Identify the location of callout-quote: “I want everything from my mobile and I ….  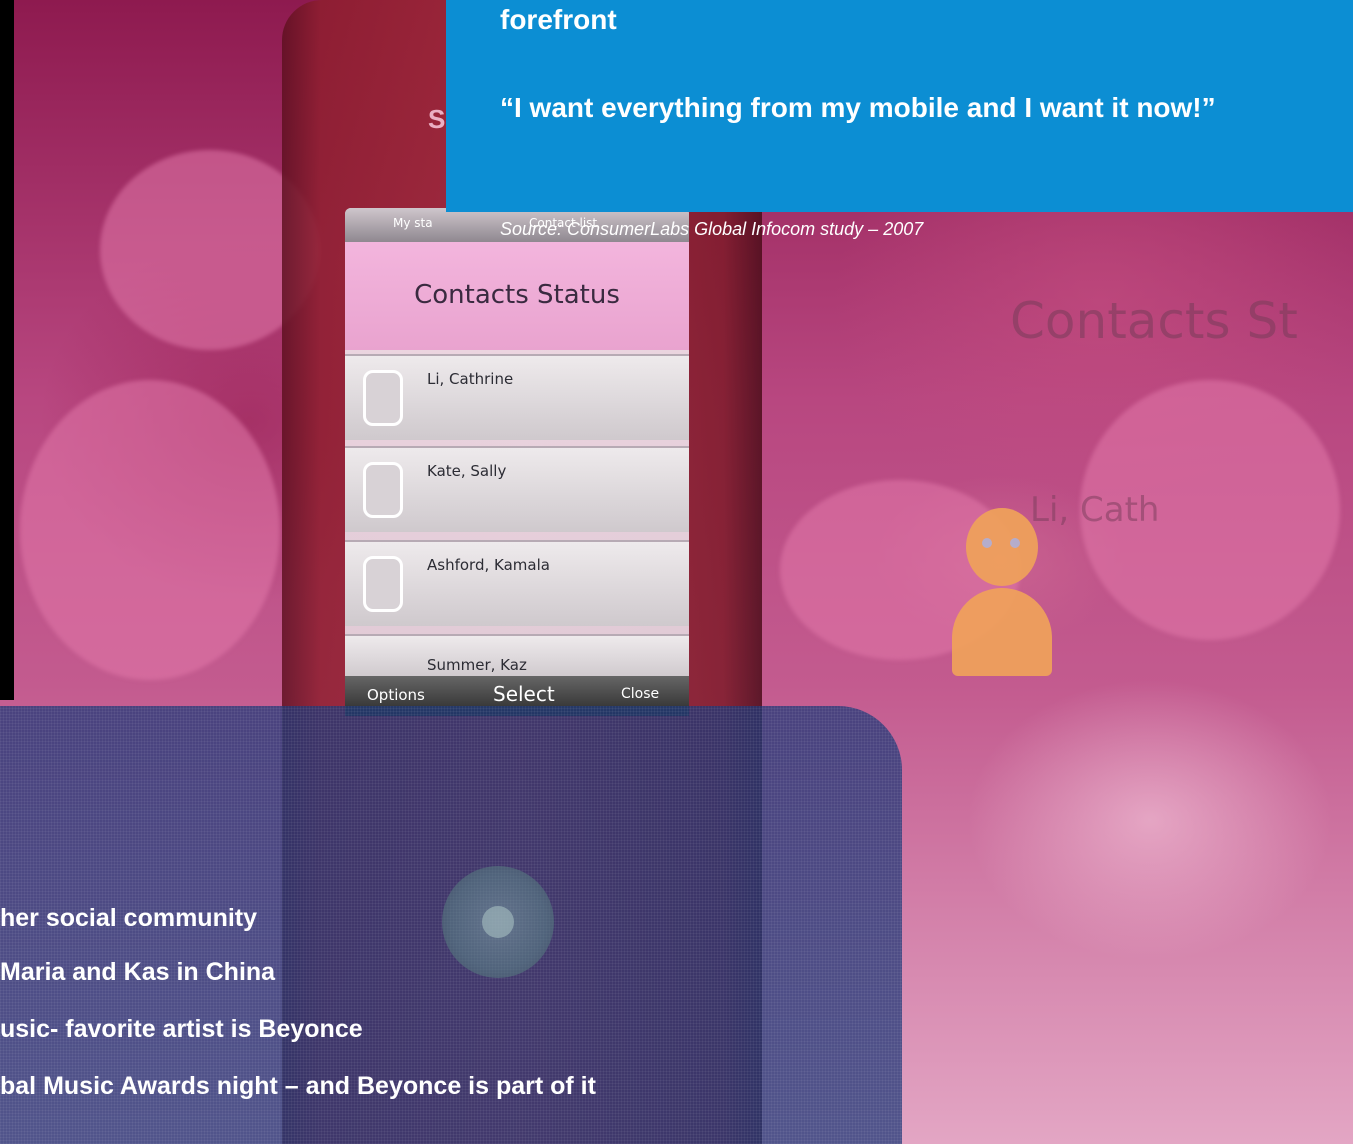
(858, 107).